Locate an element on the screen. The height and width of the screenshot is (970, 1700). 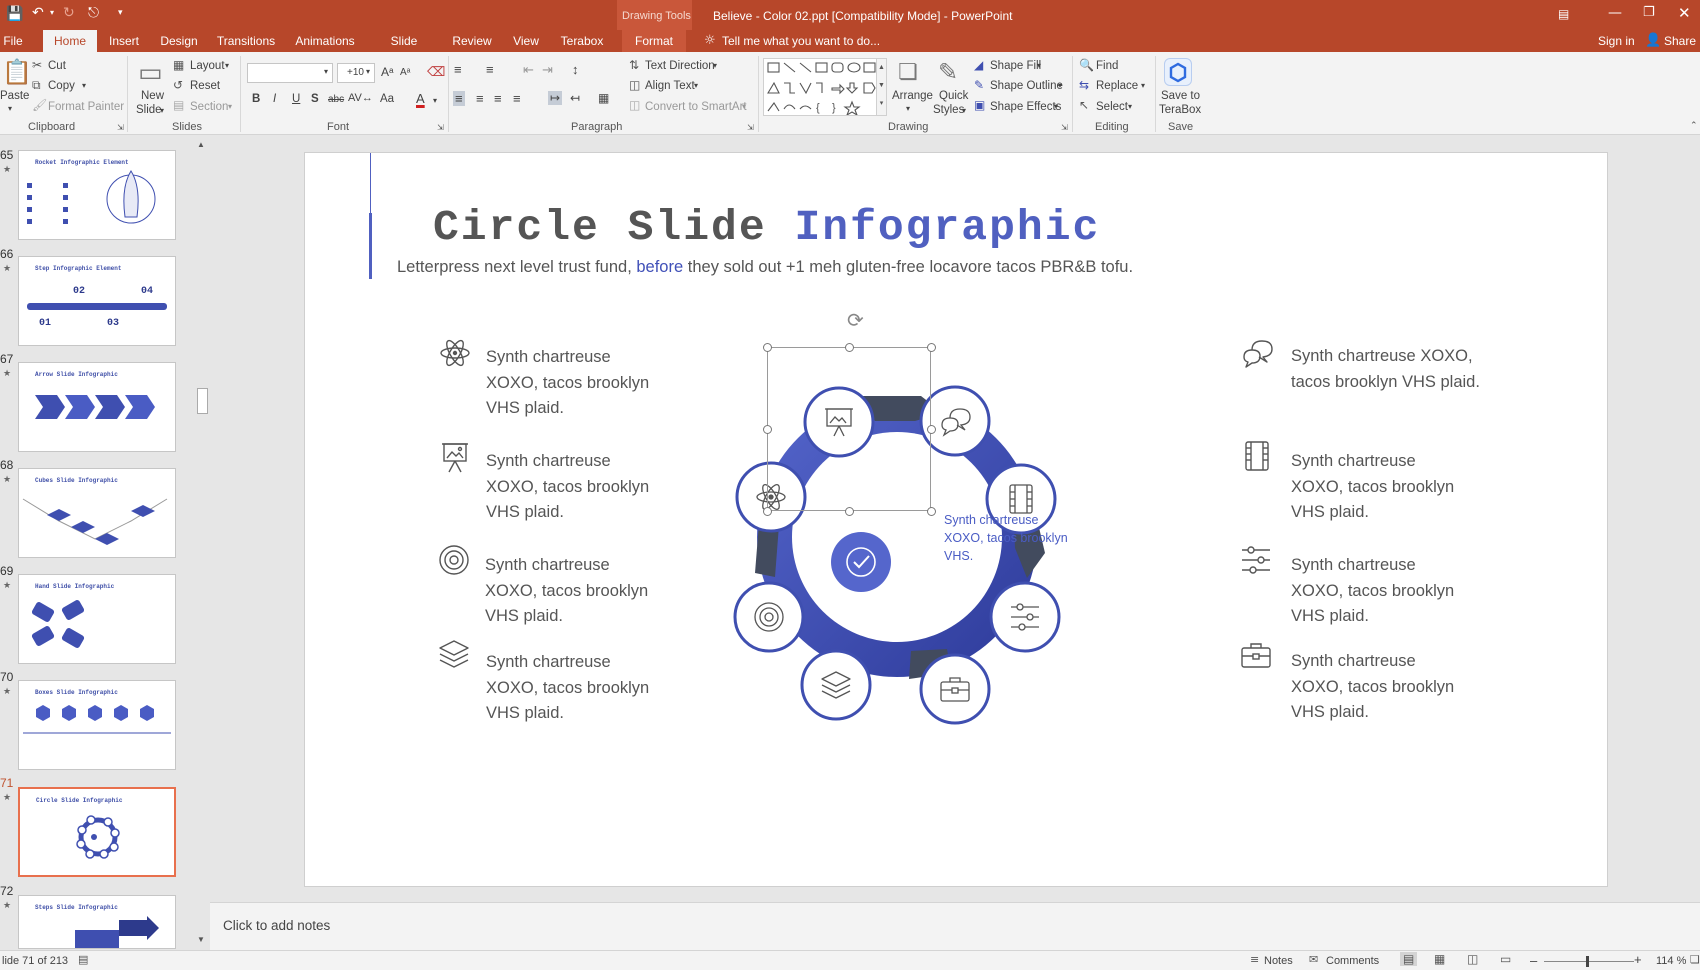
shadow-icon: S is located at coordinates (315, 99).